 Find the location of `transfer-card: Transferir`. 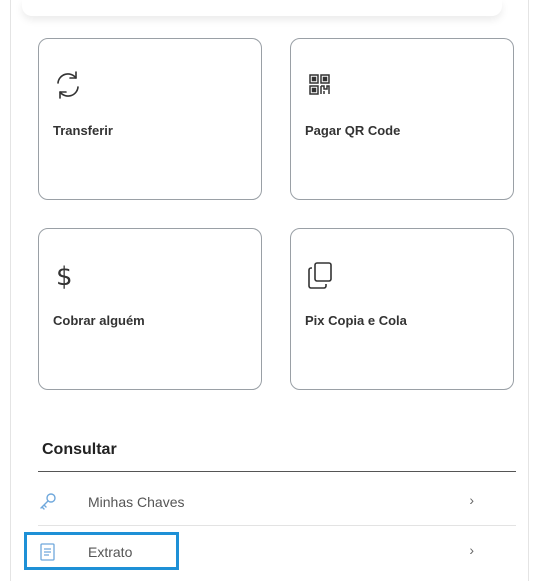

transfer-card: Transferir is located at coordinates (150, 119).